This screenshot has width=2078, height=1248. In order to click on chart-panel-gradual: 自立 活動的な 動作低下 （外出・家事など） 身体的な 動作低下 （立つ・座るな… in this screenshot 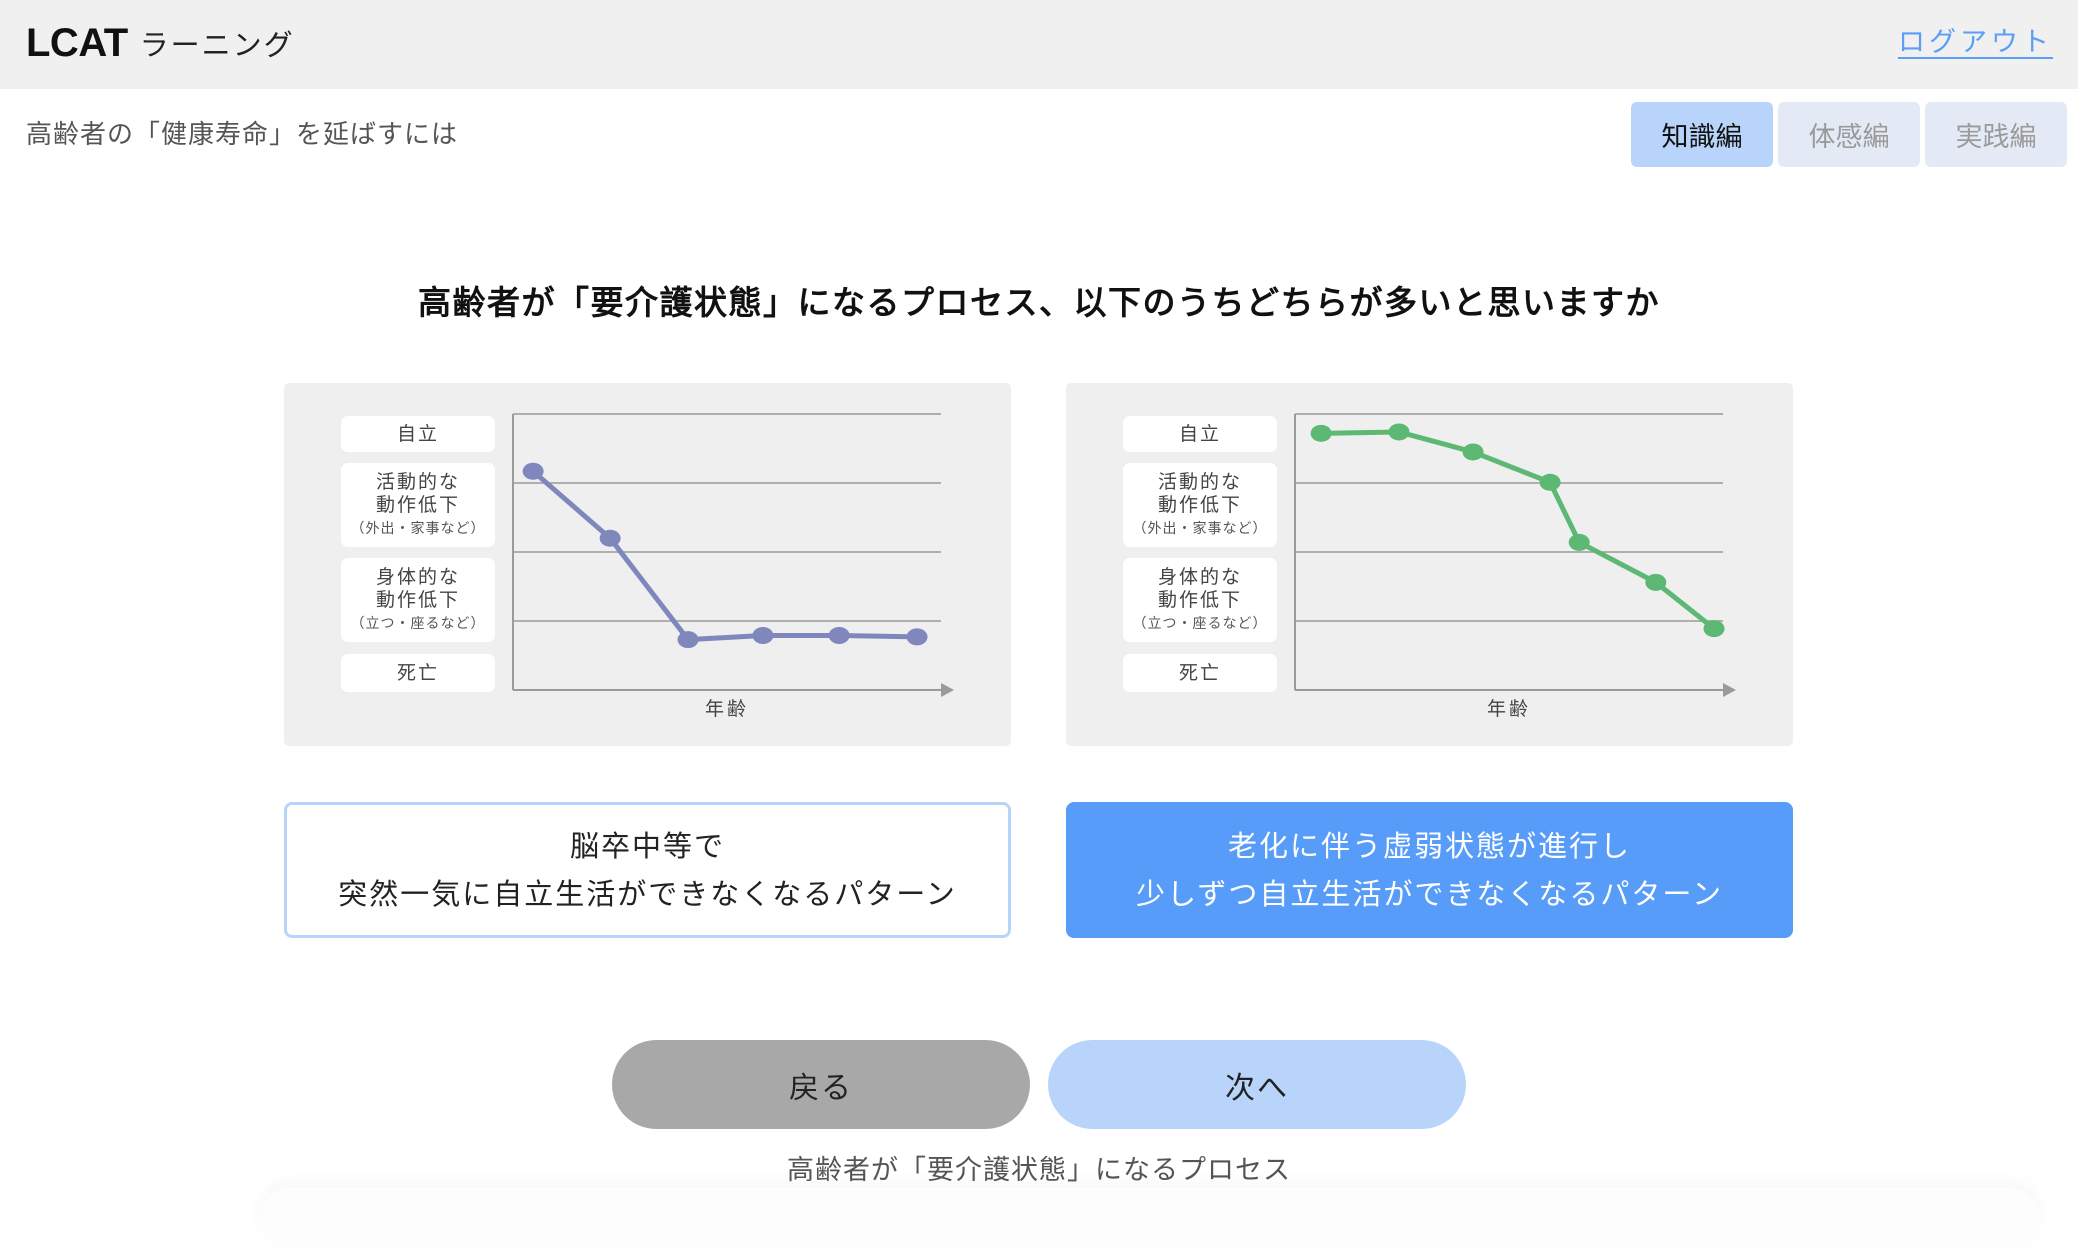, I will do `click(1429, 564)`.